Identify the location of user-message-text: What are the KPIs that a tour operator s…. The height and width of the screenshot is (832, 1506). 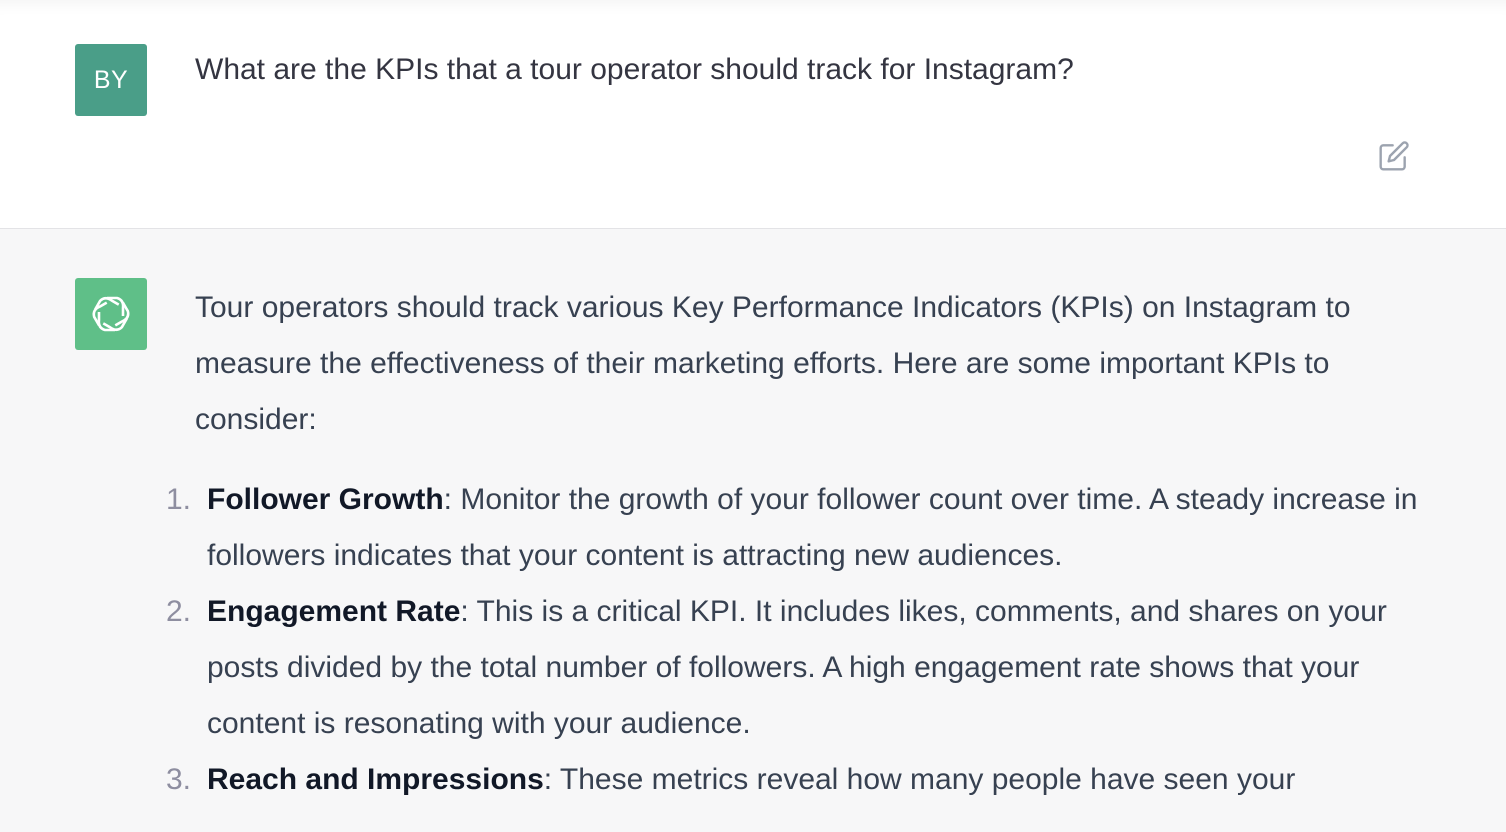
(634, 69).